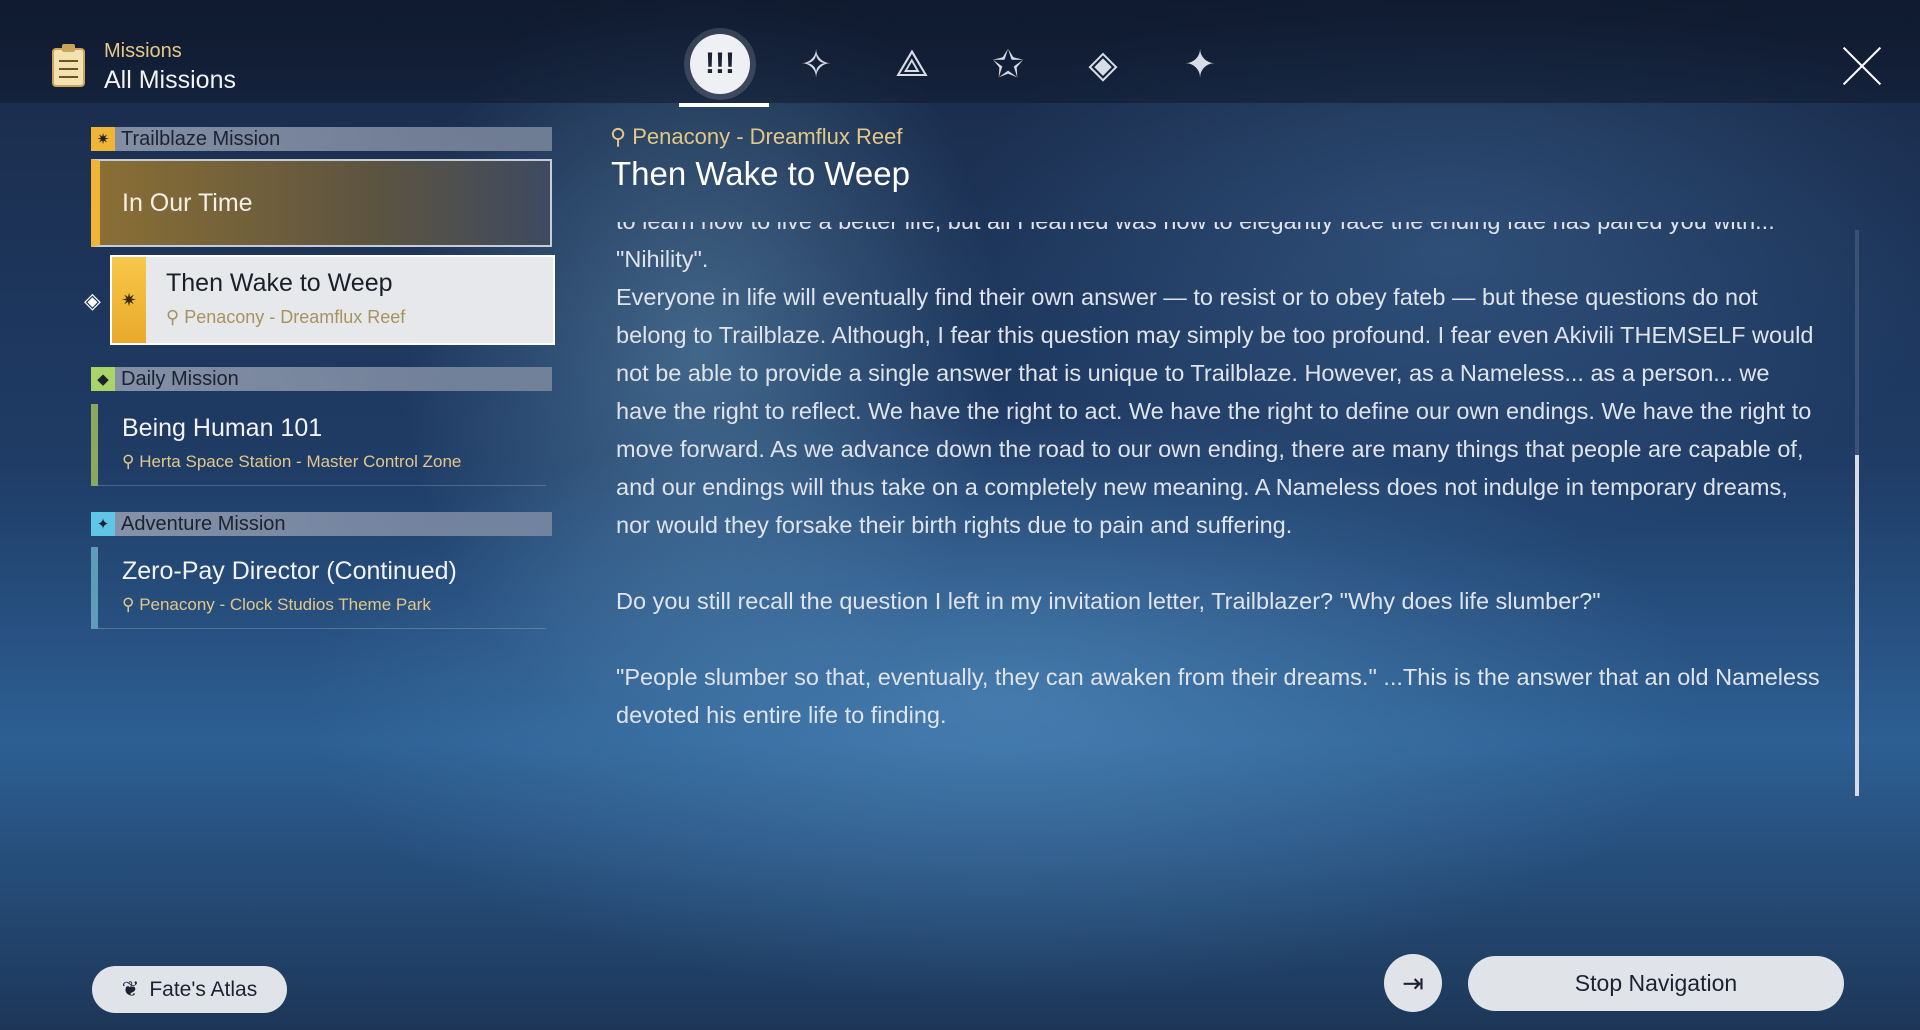 The width and height of the screenshot is (1920, 1030). I want to click on adventure-icon: ✦, so click(103, 524).